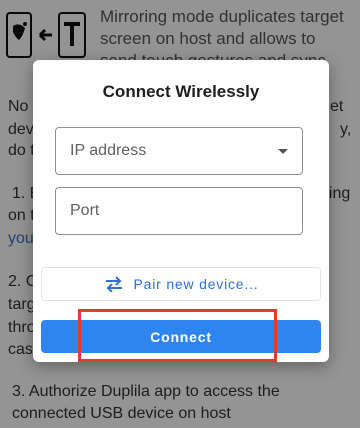 Image resolution: width=360 pixels, height=428 pixels. What do you see at coordinates (181, 91) in the screenshot?
I see `dialog-title: Connect Wirelessly` at bounding box center [181, 91].